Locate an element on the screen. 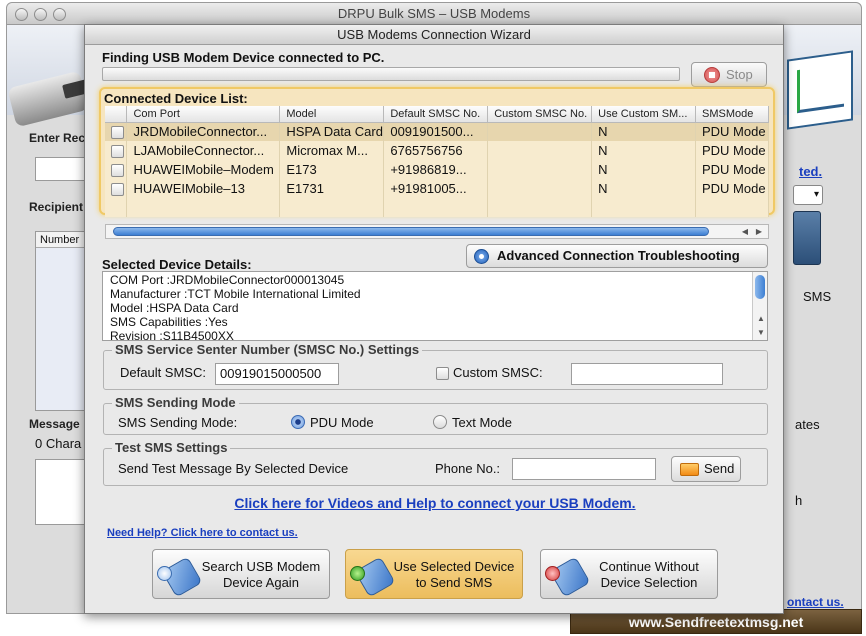  pdu-mode-radio is located at coordinates (298, 422).